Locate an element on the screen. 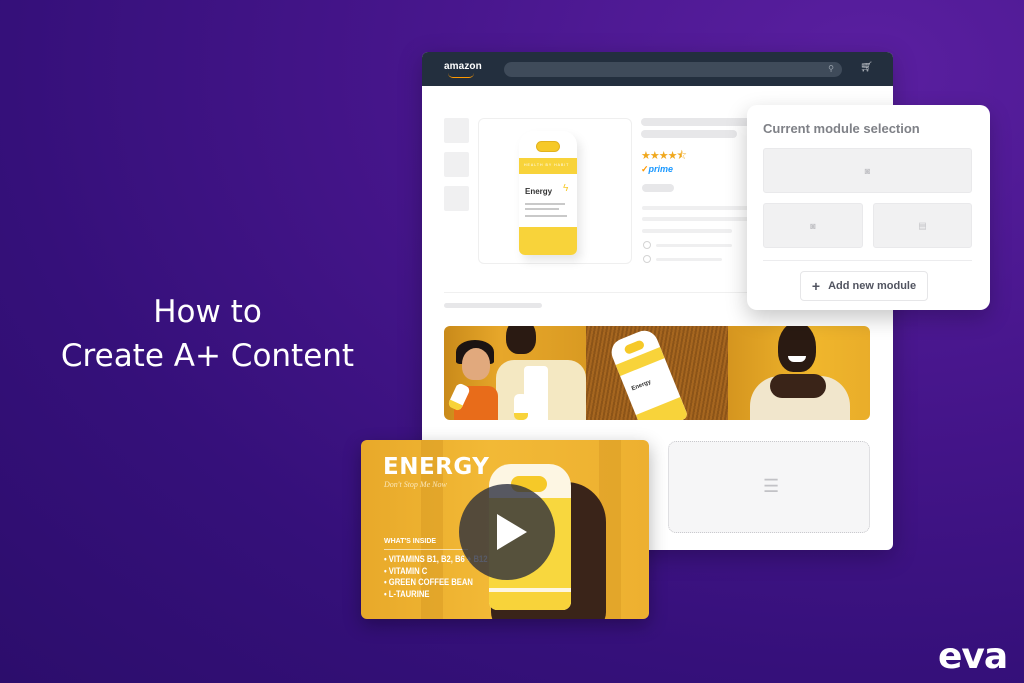 This screenshot has height=683, width=1024. bottle-brand-text: HEALTH BY HABIT is located at coordinates (547, 165).